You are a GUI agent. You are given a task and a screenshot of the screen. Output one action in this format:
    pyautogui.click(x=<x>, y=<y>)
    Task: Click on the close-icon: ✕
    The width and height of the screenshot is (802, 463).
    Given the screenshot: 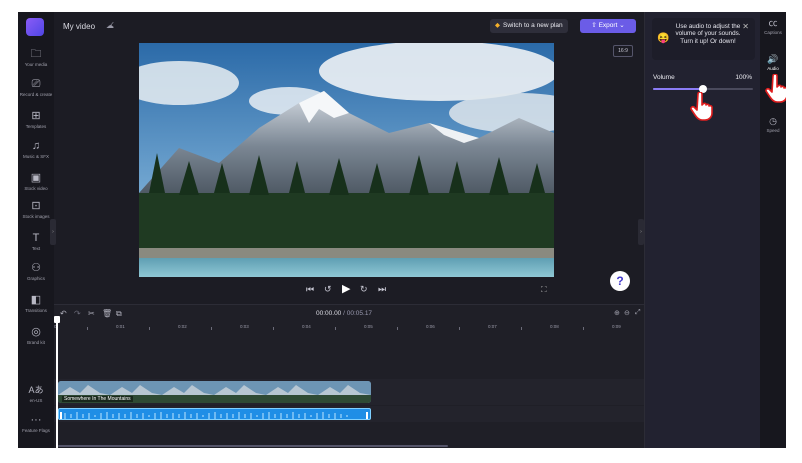 What is the action you would take?
    pyautogui.click(x=745, y=26)
    